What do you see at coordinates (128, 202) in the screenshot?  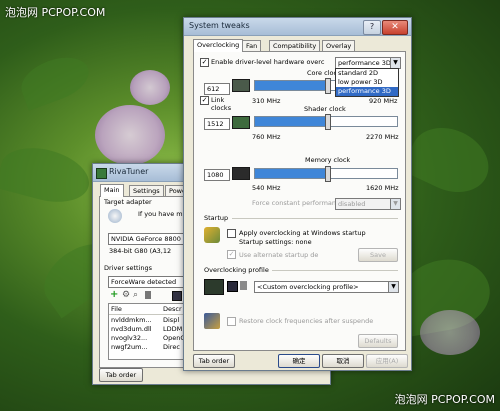 I see `rt-target-adapter-label: Target adapter` at bounding box center [128, 202].